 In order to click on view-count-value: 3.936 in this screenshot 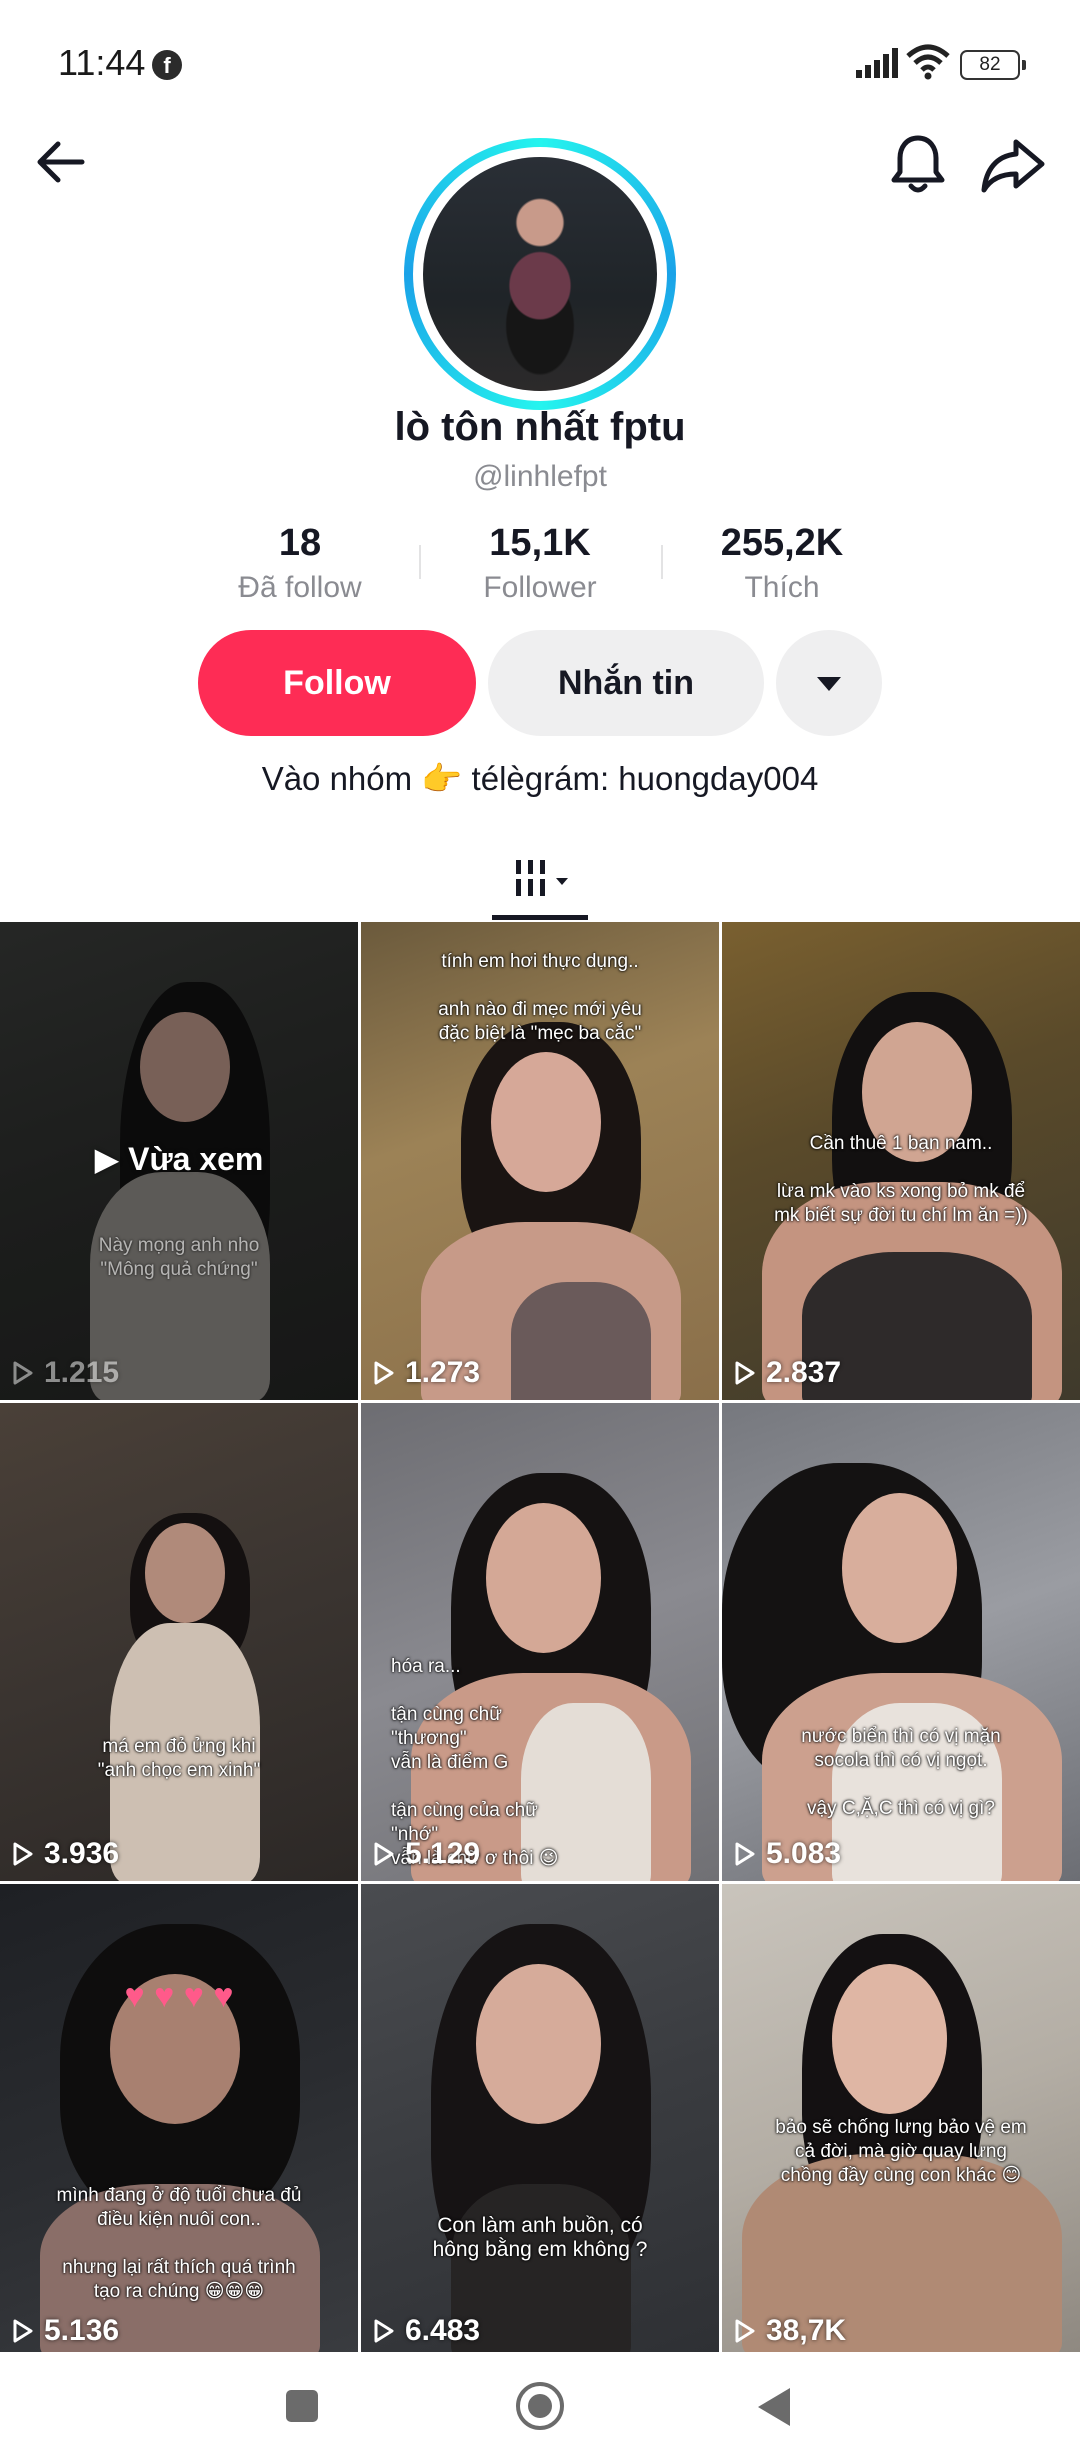, I will do `click(82, 1853)`.